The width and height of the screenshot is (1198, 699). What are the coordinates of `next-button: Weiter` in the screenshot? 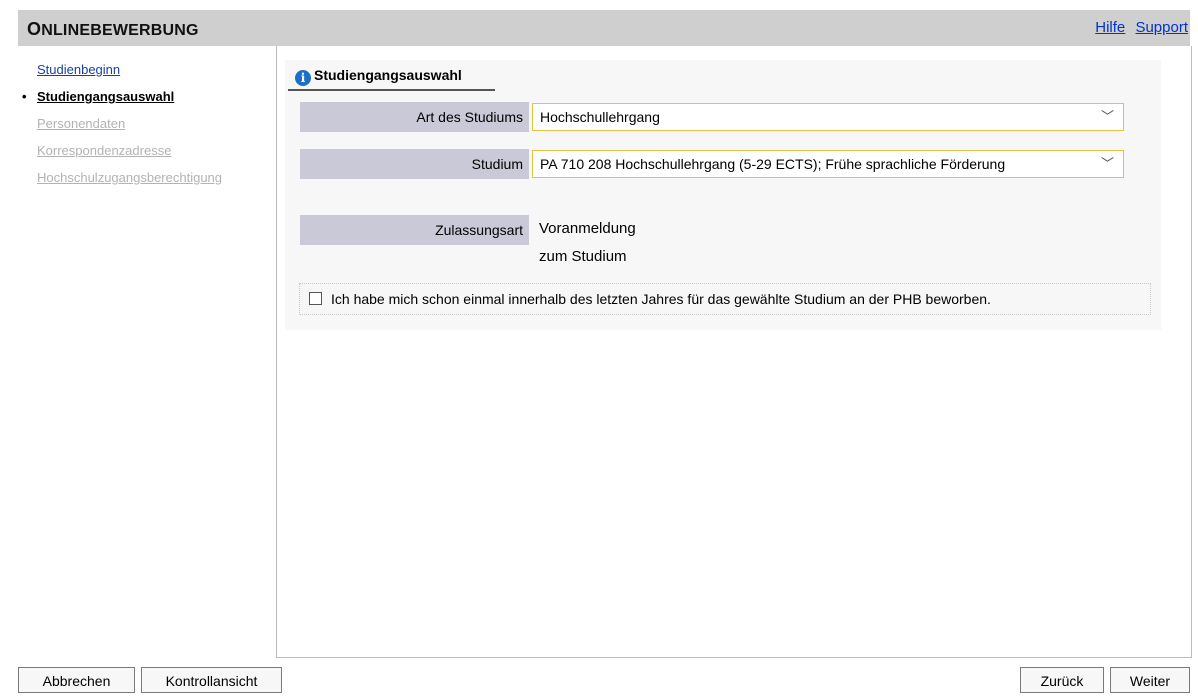 It's located at (1150, 680).